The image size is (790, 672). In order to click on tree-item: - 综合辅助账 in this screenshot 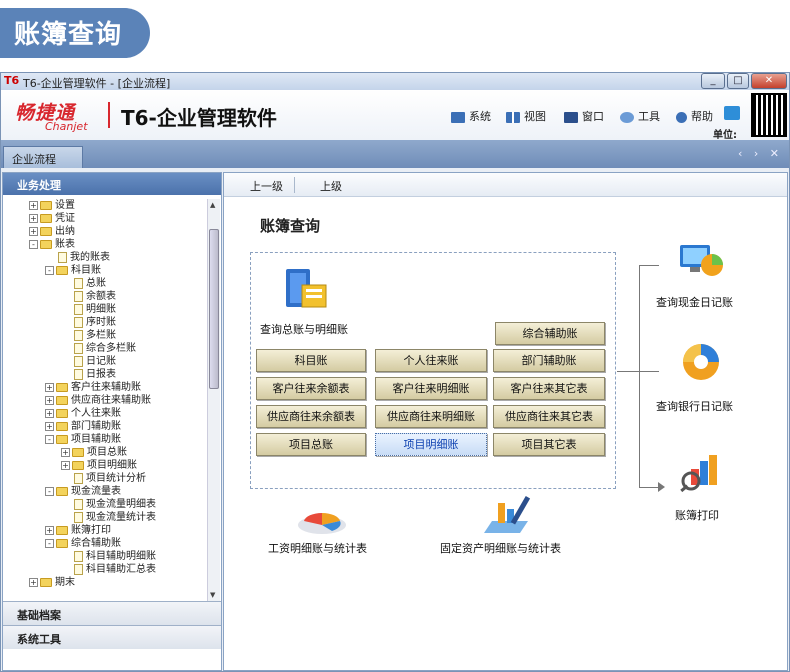, I will do `click(83, 543)`.